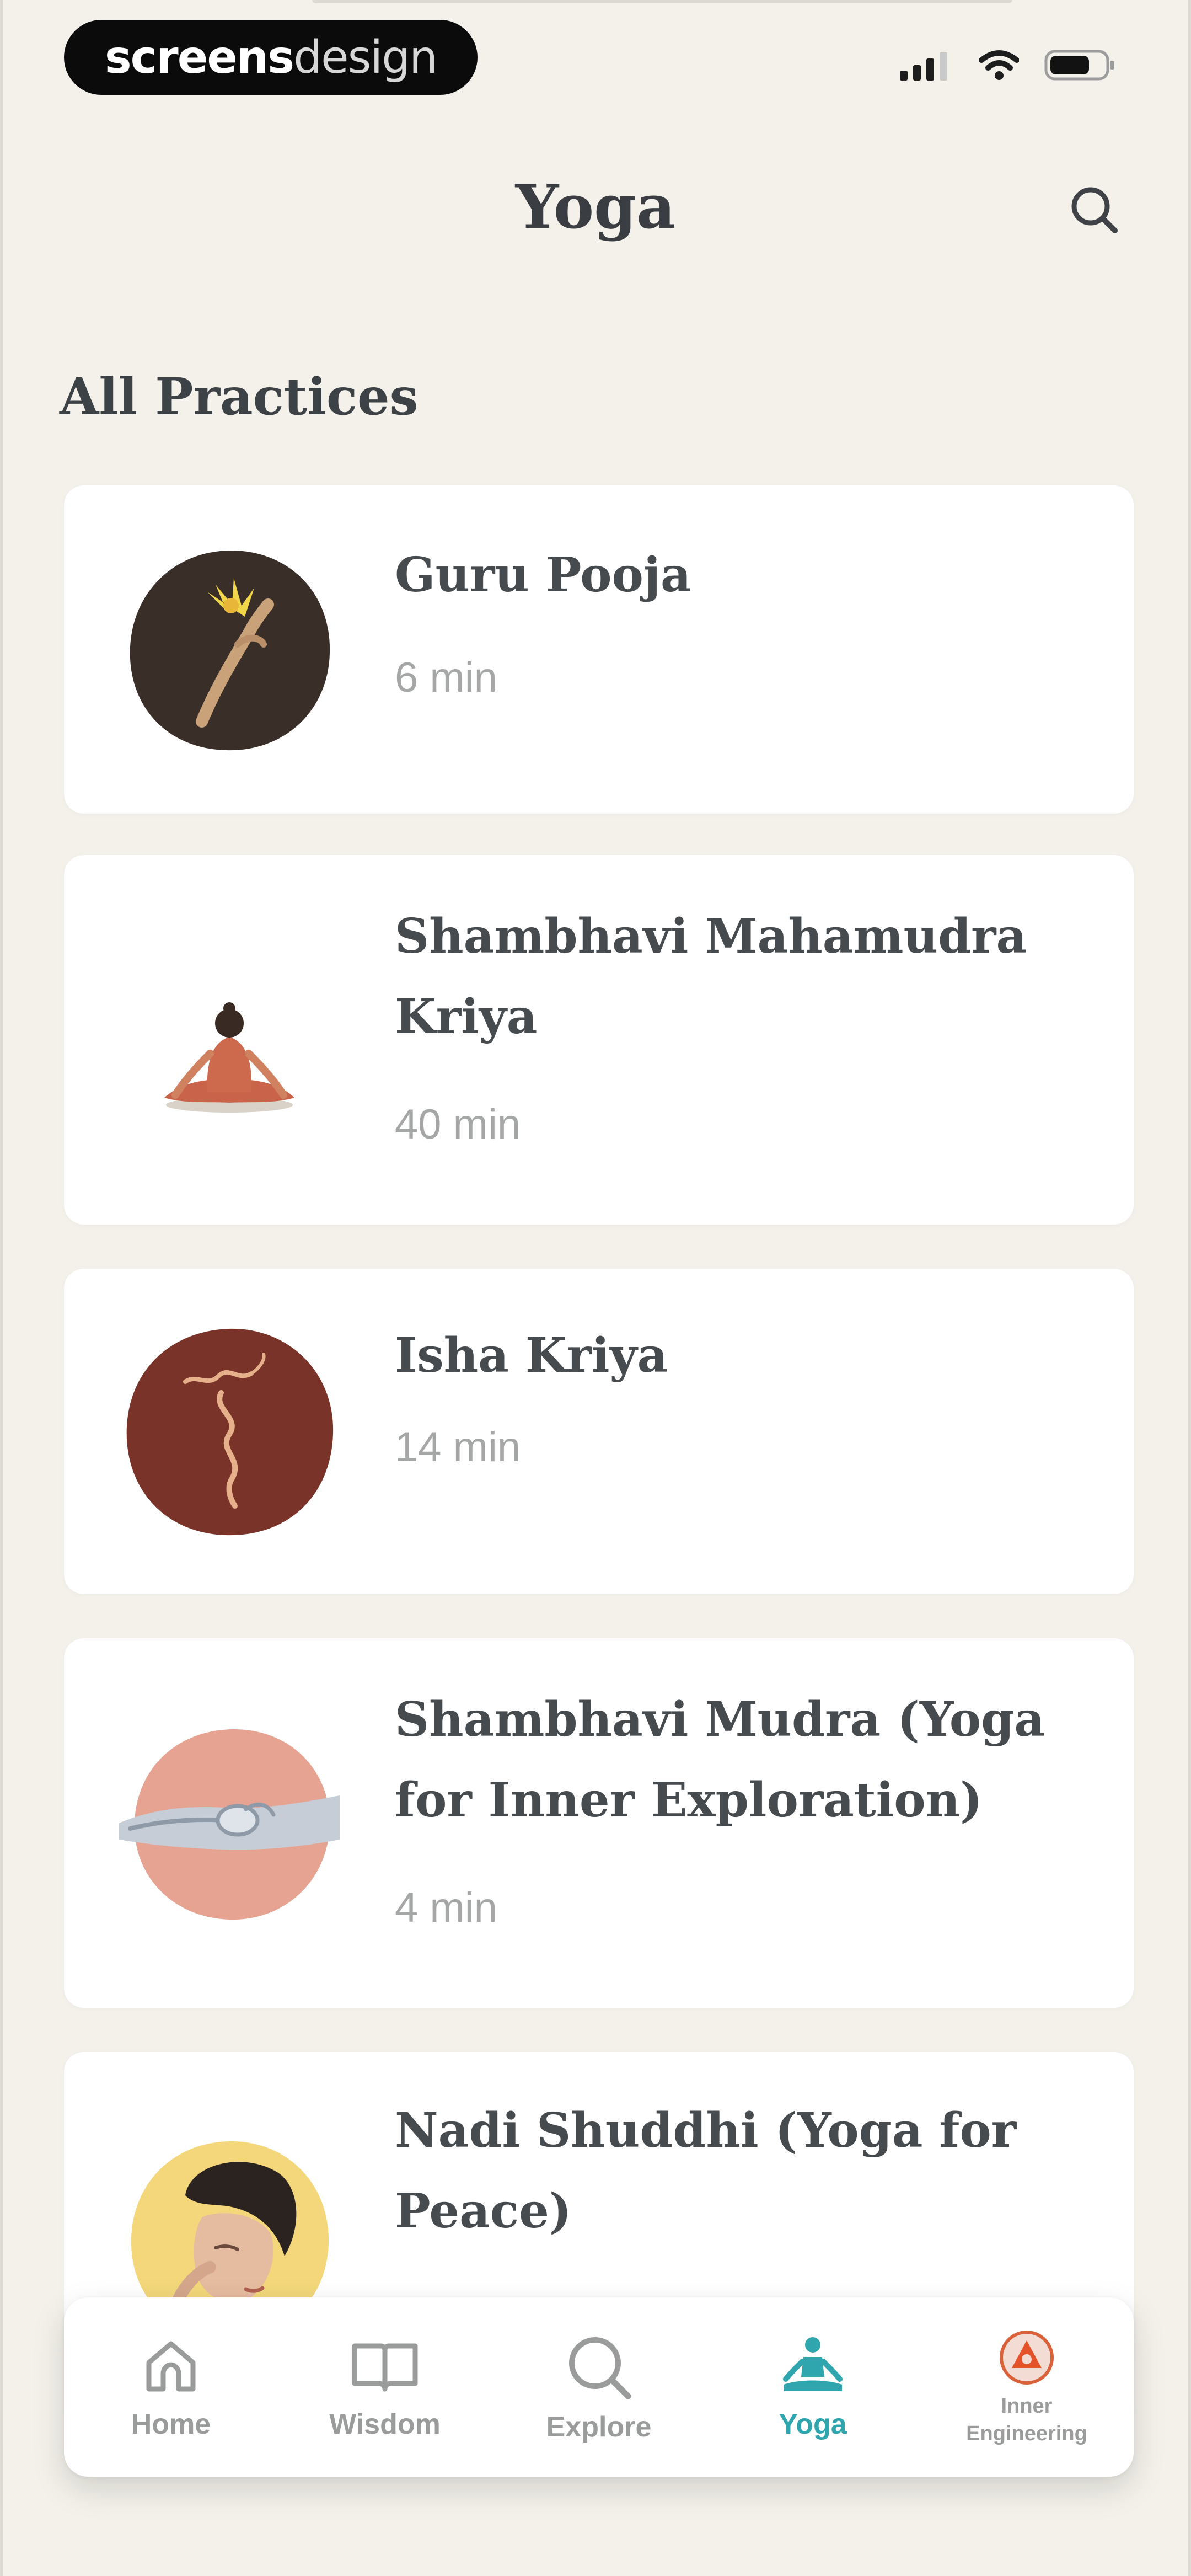  What do you see at coordinates (999, 65) in the screenshot?
I see `wifi-icon` at bounding box center [999, 65].